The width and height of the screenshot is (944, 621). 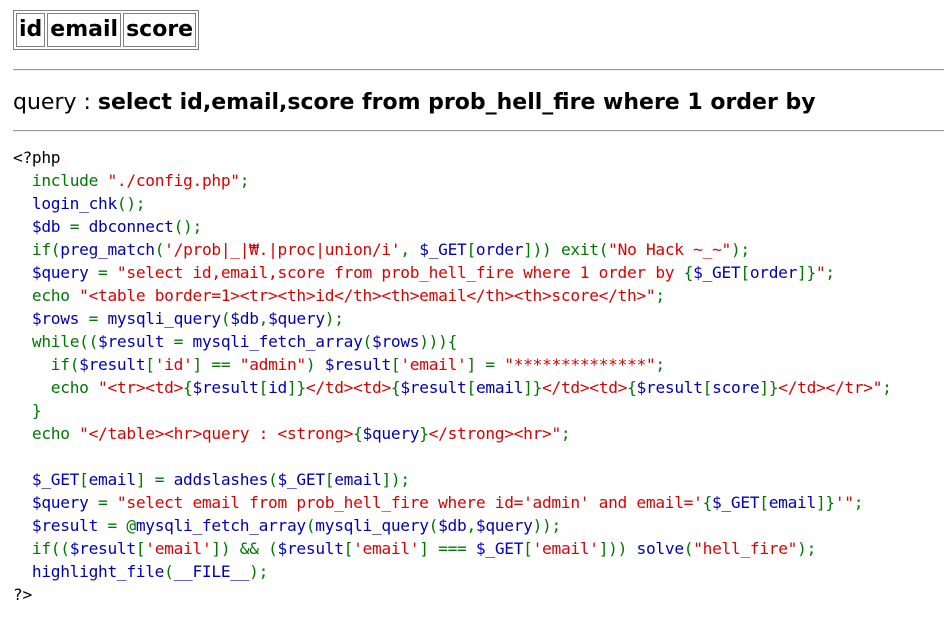 I want to click on result-table: id email score, so click(x=106, y=30).